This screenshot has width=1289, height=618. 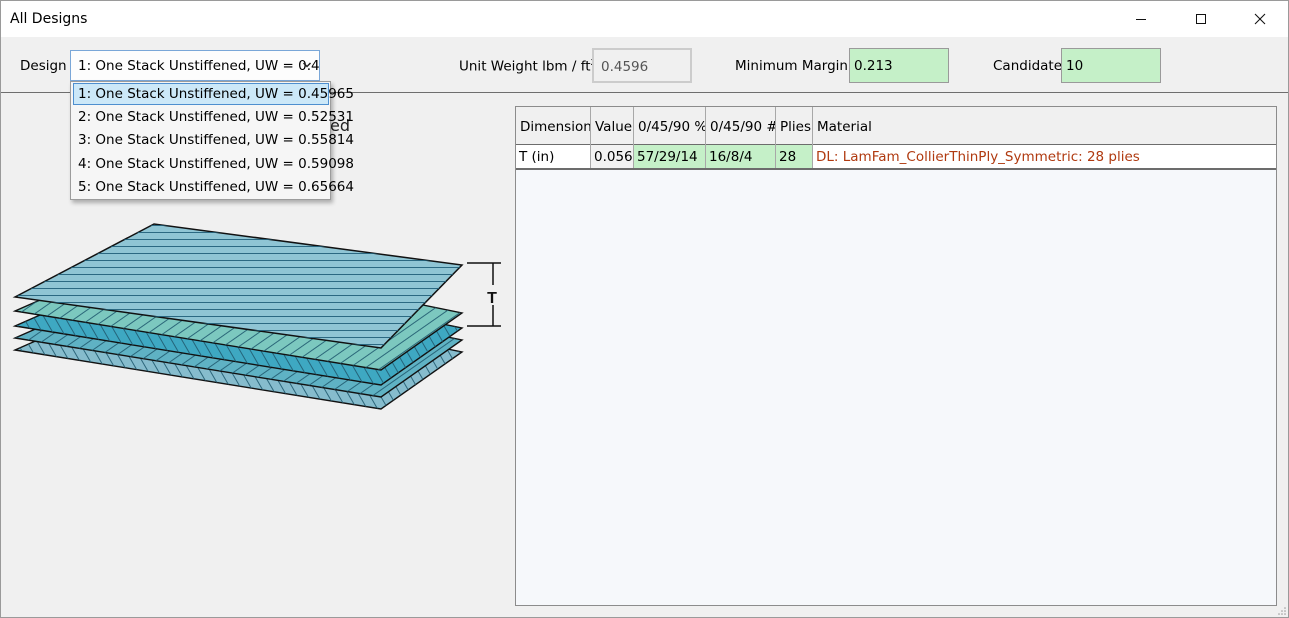 What do you see at coordinates (525, 66) in the screenshot?
I see `unit-weight-label-text: Unit Weight lbm / ft` at bounding box center [525, 66].